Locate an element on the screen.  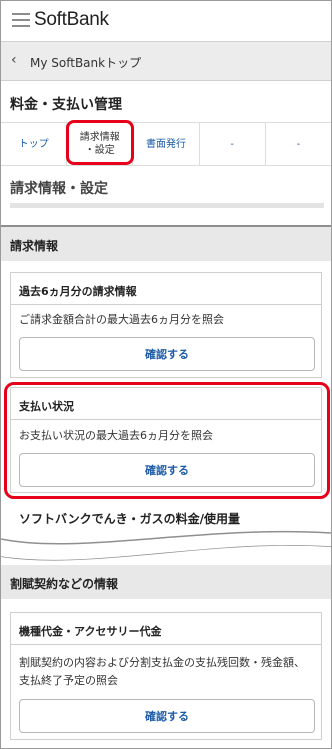
management-title: 料金・支払い管理 is located at coordinates (66, 105).